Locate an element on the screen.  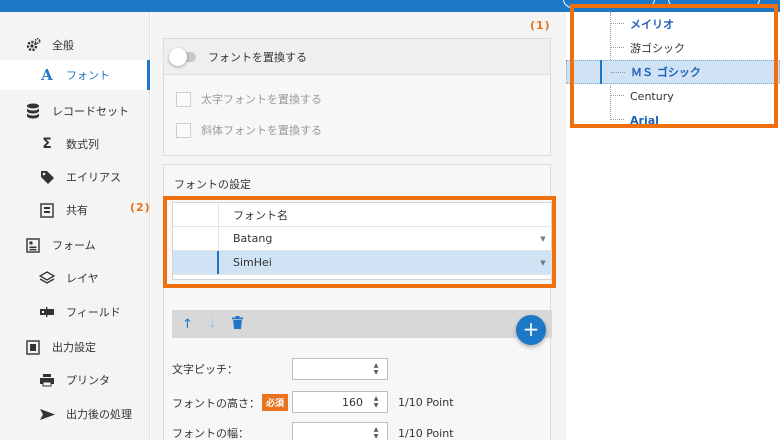
font-replace-card: フォントを置換する 太字フォントを置換する 斜体フォントを置換する is located at coordinates (357, 97).